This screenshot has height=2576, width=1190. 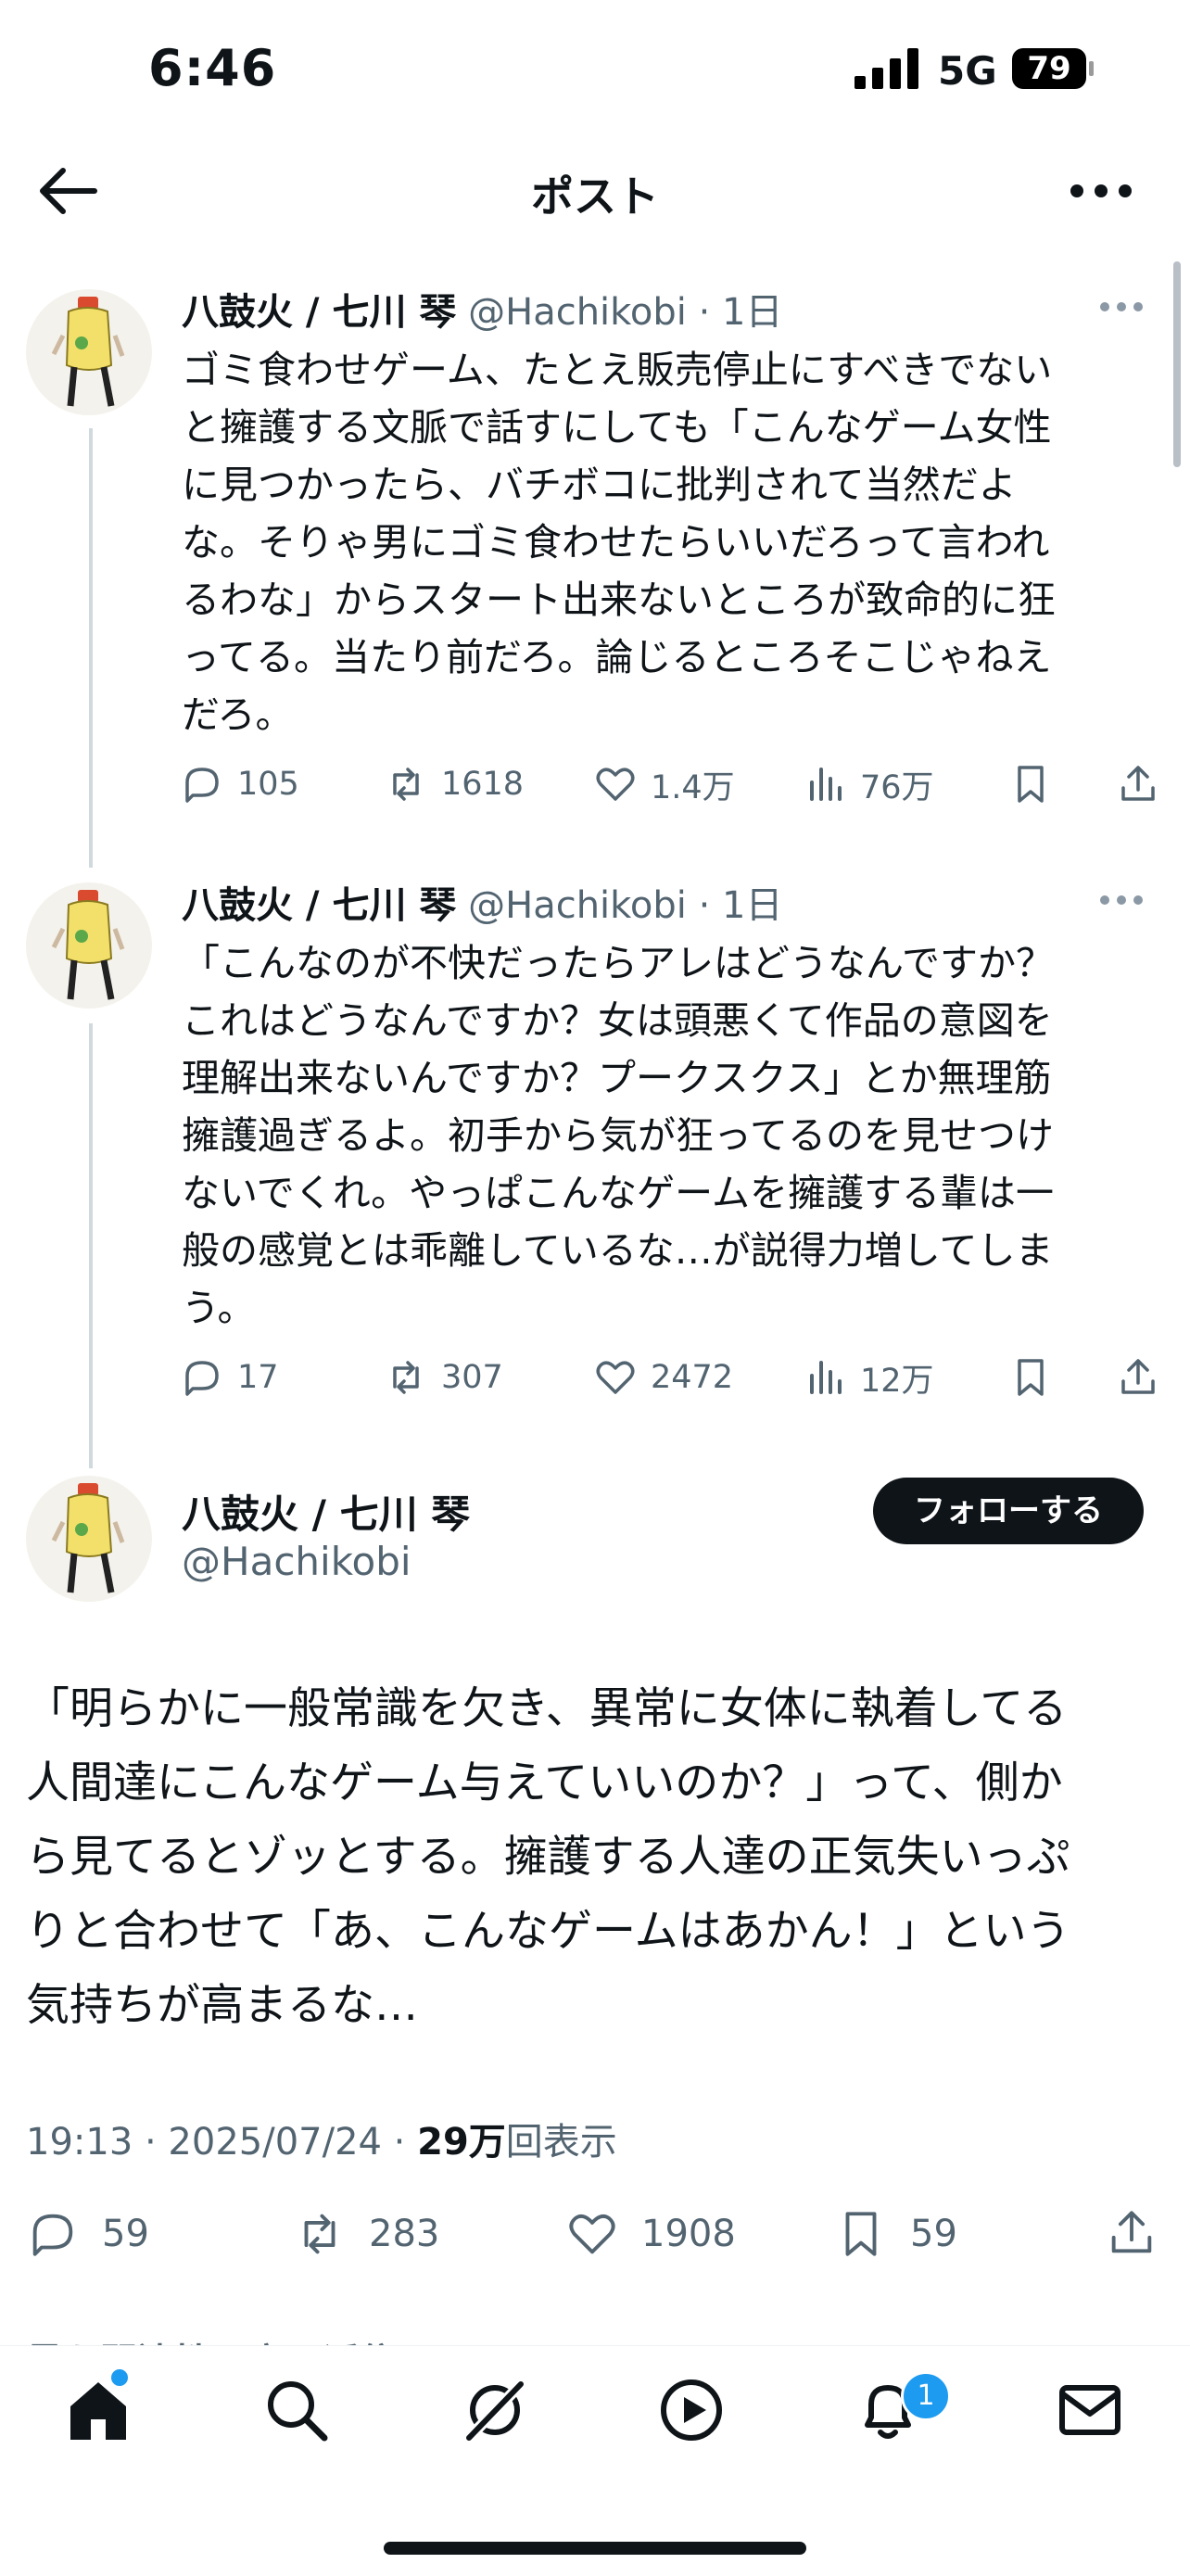 I want to click on like-count: 1908, so click(x=688, y=2234).